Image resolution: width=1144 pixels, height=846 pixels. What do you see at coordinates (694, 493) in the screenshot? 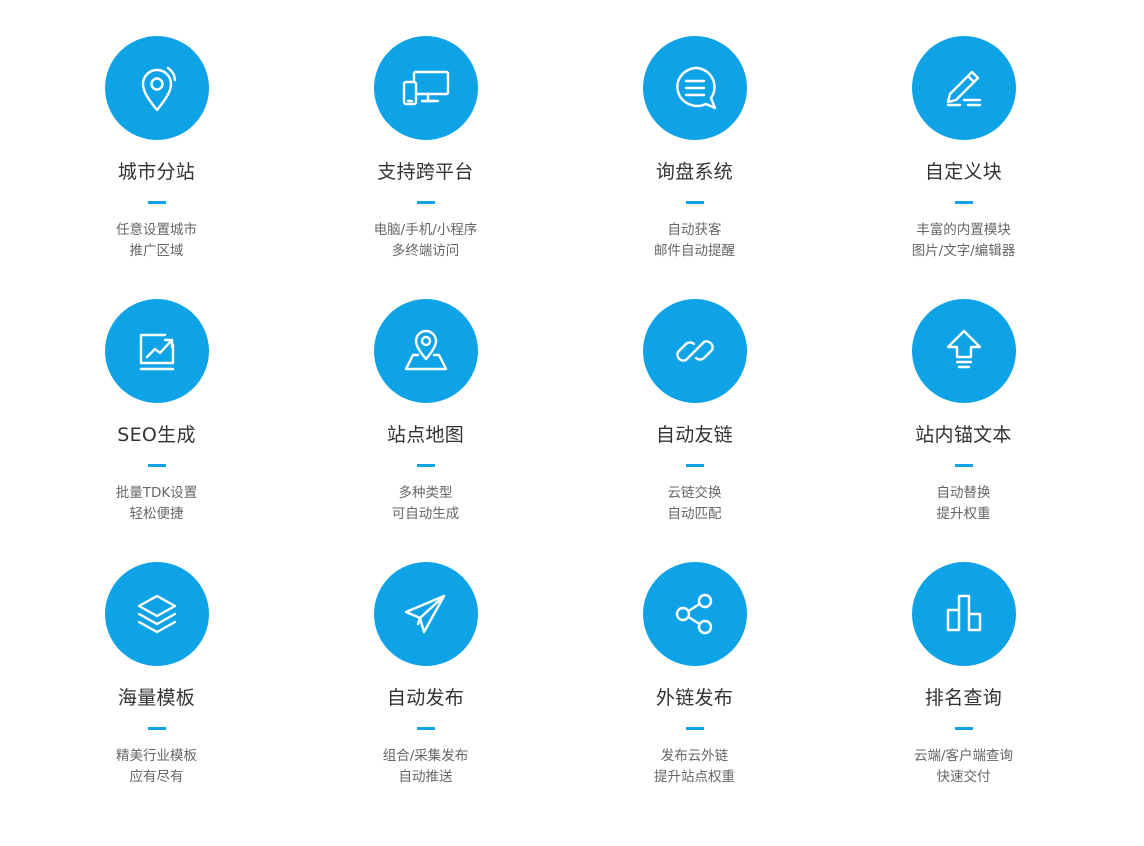
I see `description-line: 云链交换` at bounding box center [694, 493].